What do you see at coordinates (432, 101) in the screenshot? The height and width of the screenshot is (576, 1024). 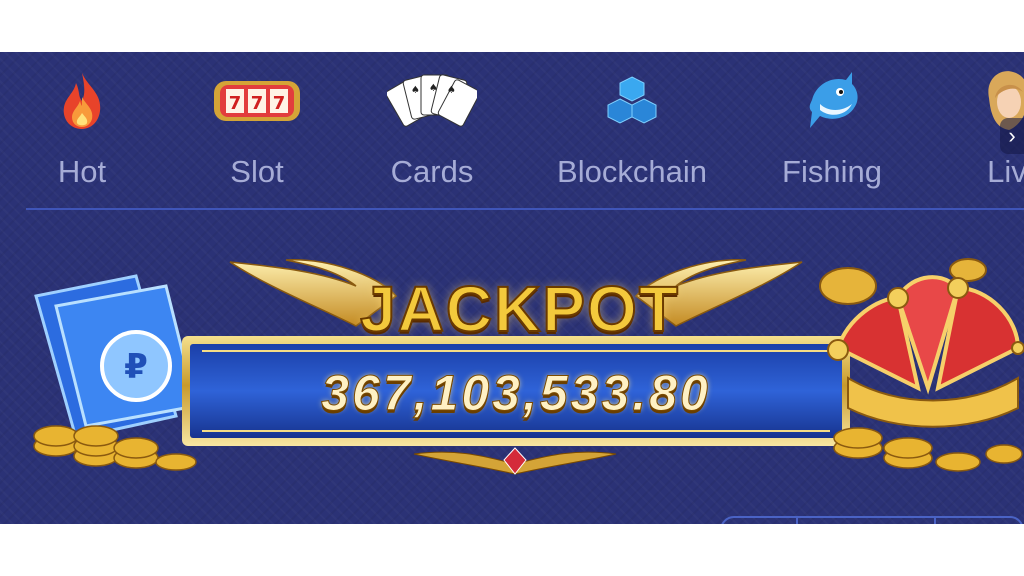 I see `playing-cards-icon: ♠ ♠ ♠` at bounding box center [432, 101].